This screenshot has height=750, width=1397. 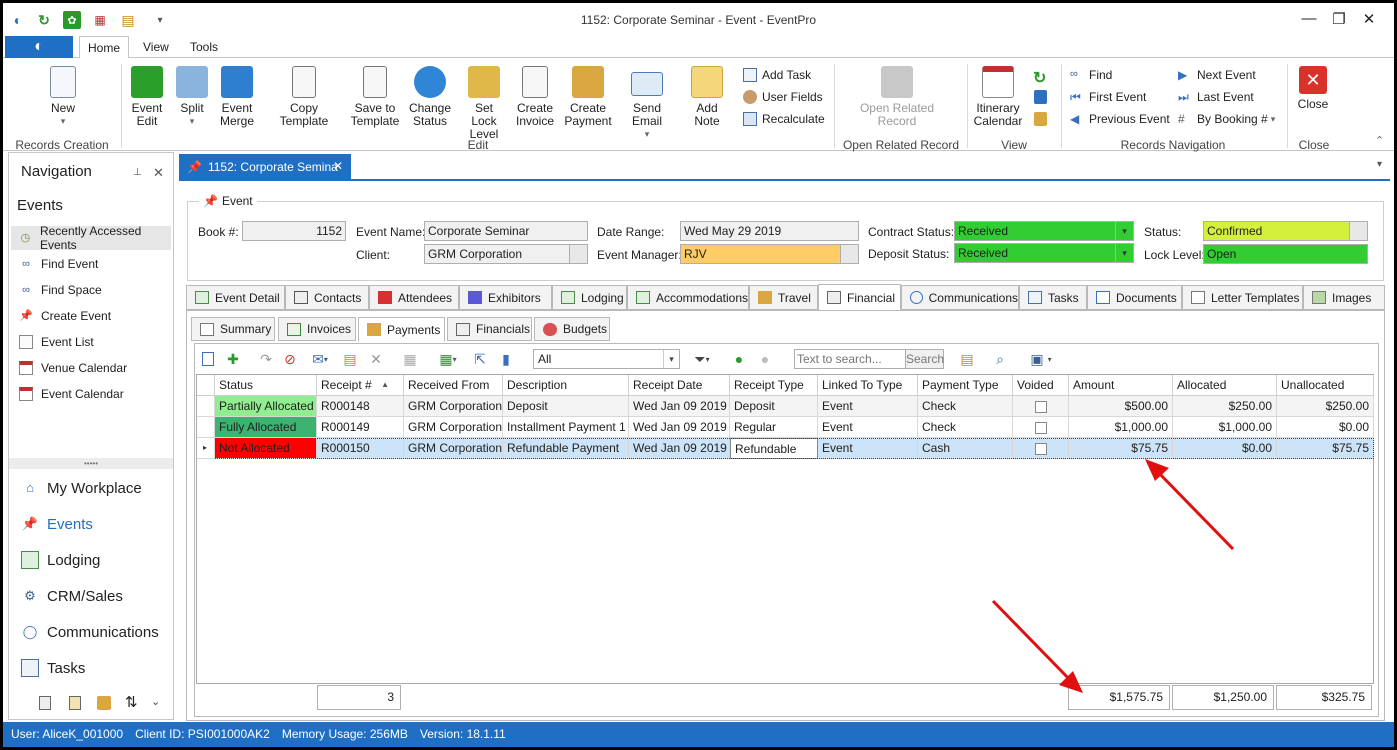 What do you see at coordinates (1113, 576) in the screenshot?
I see `annotation-arrows` at bounding box center [1113, 576].